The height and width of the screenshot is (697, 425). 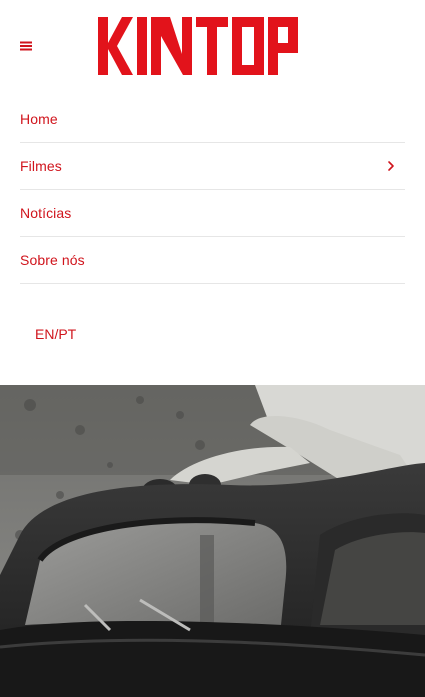 What do you see at coordinates (212, 166) in the screenshot?
I see `nav-item-filmes: Filmes` at bounding box center [212, 166].